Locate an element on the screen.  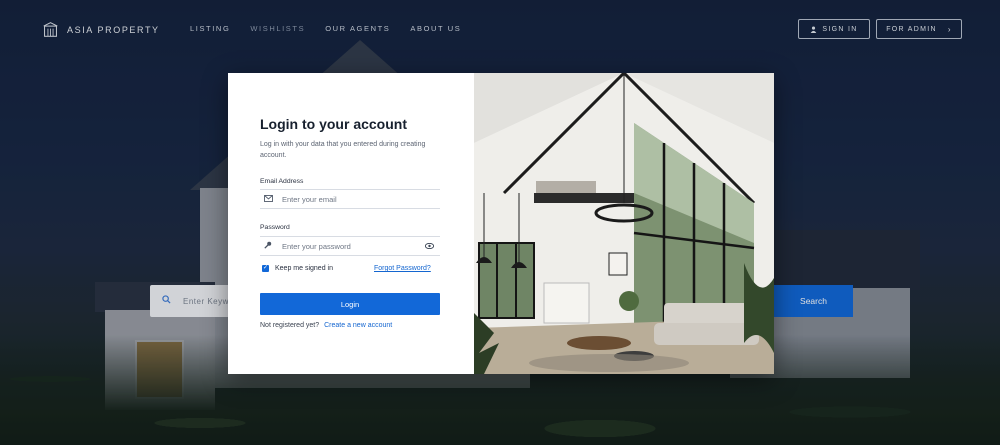
password-label: Password is located at coordinates (275, 227).